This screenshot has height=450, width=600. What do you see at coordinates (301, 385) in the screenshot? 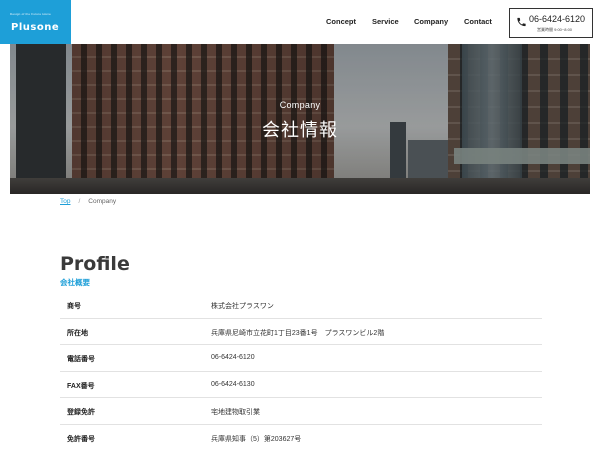
I see `table-row: FAX番号 06-6424-6130` at bounding box center [301, 385].